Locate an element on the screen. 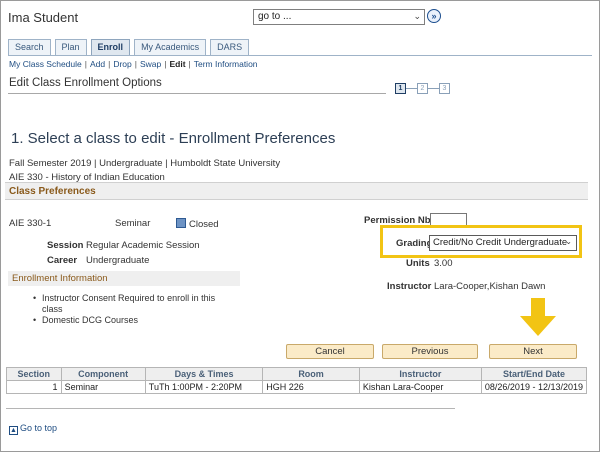  tab-my-academics: My Academics is located at coordinates (170, 47).